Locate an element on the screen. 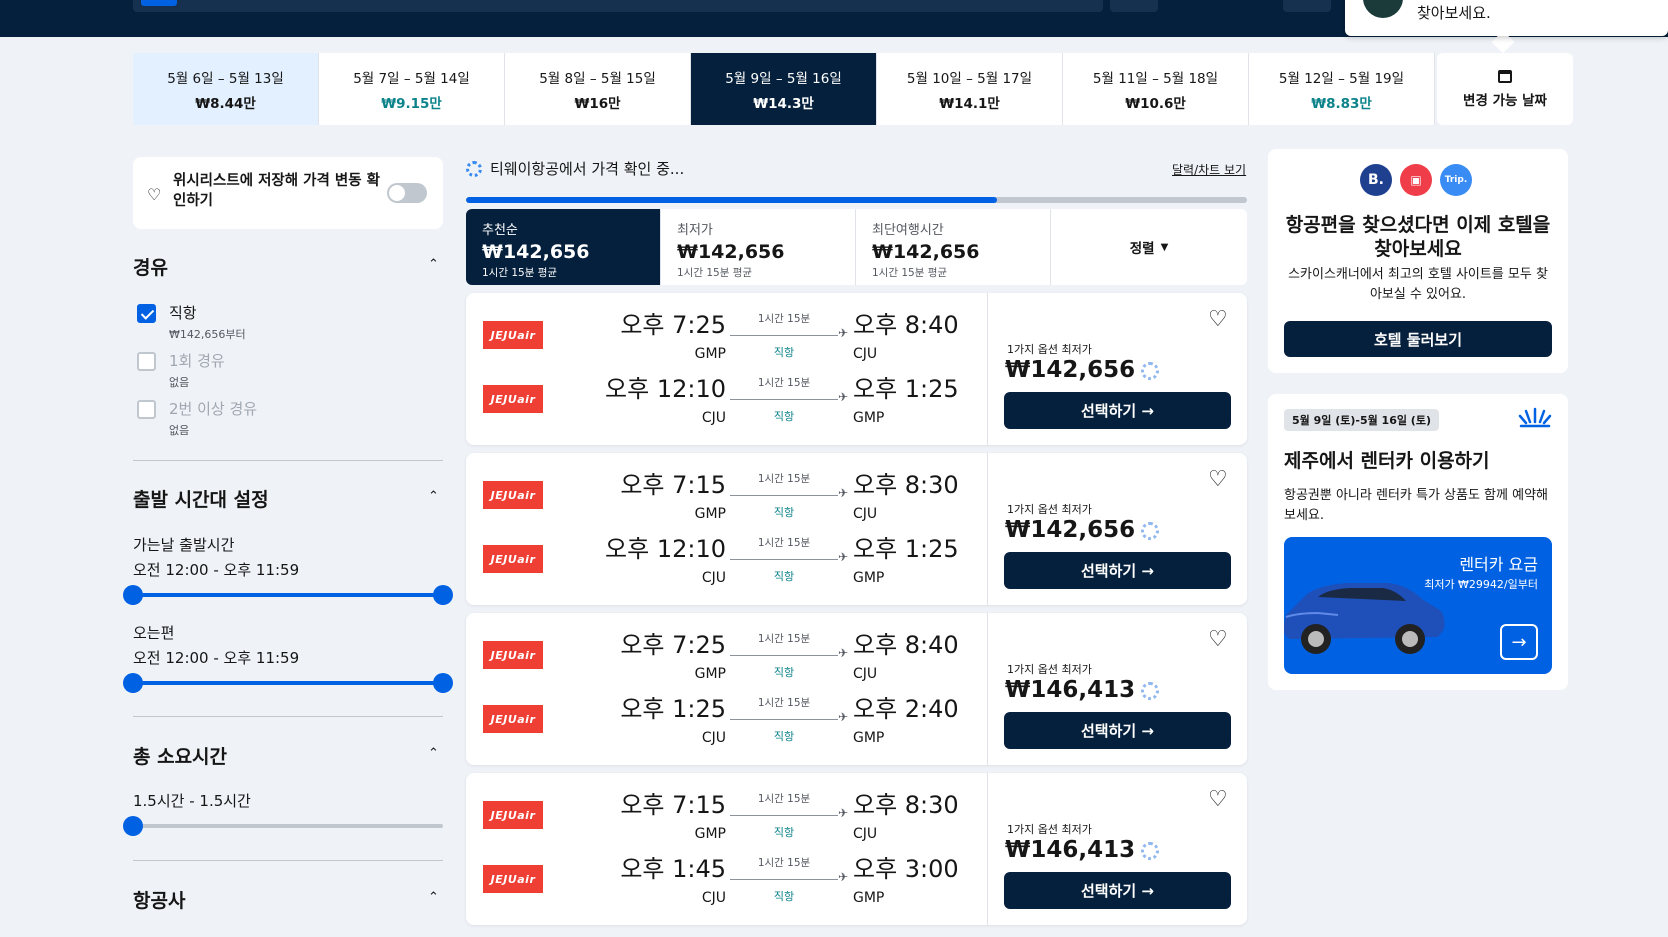 This screenshot has width=1668, height=937. date-tab: 5월 10일 – 5월 17일 ₩14.1만 is located at coordinates (970, 89).